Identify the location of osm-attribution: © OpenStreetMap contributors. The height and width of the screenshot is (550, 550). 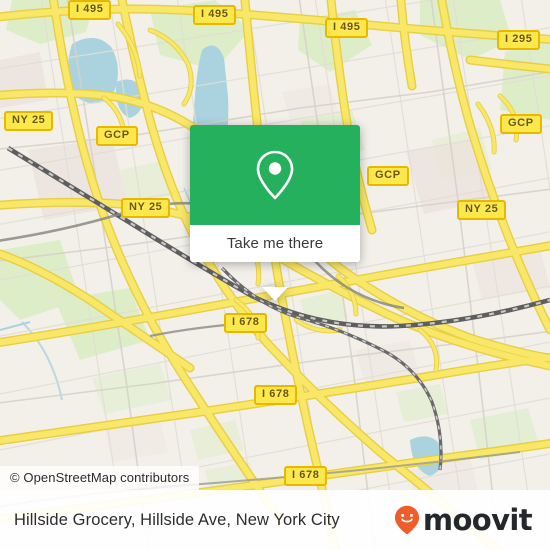
(100, 478).